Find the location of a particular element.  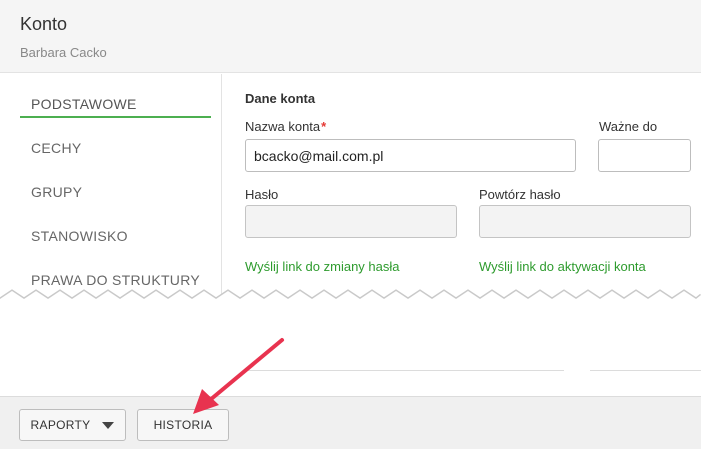

sidebar-item-stanowisko: STANOWISKO is located at coordinates (79, 236).